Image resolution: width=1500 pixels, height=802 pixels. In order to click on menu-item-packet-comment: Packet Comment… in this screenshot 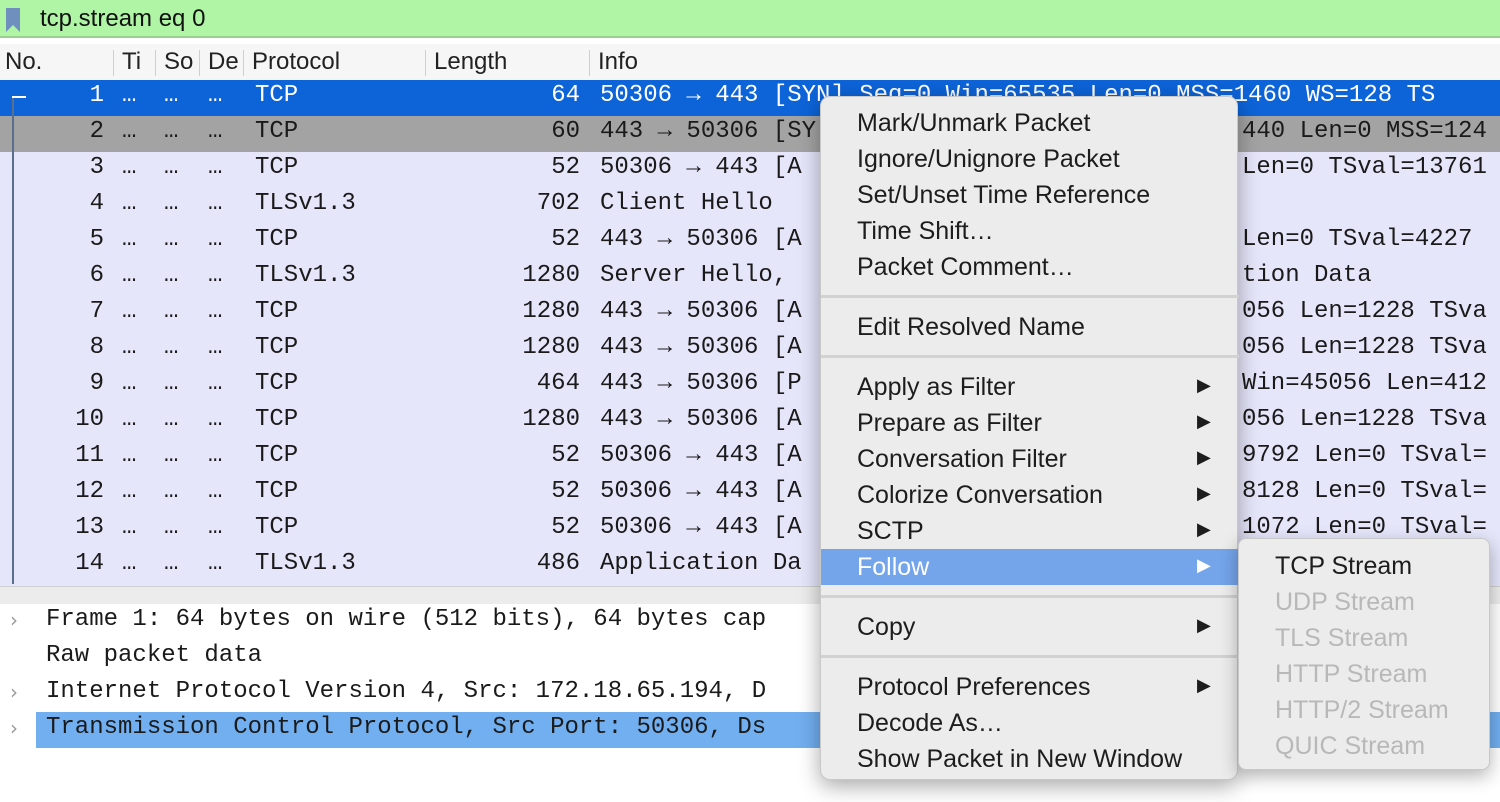, I will do `click(1030, 267)`.